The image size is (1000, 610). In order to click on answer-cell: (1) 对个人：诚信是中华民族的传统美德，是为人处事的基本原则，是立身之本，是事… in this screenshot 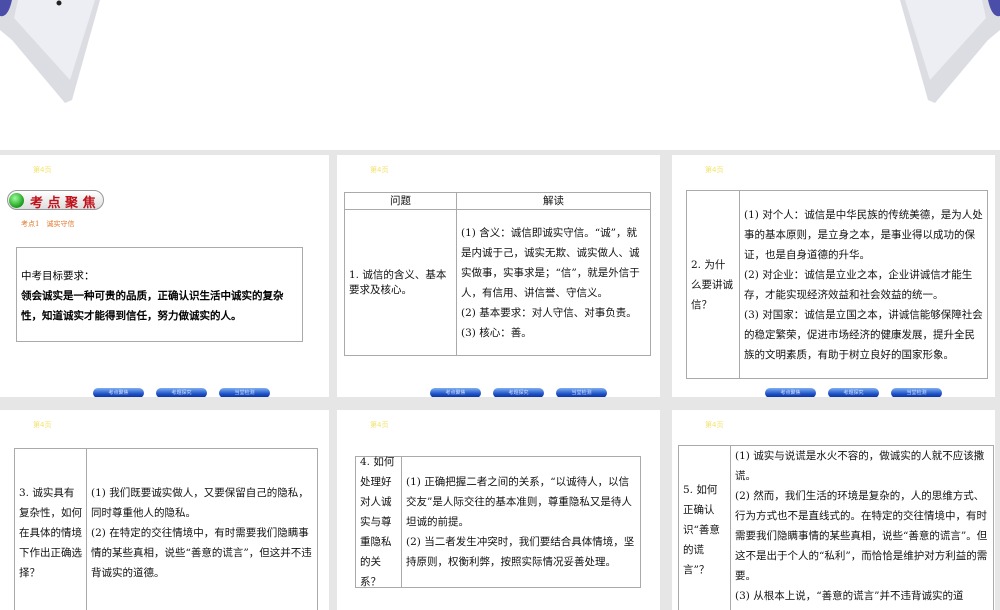, I will do `click(863, 284)`.